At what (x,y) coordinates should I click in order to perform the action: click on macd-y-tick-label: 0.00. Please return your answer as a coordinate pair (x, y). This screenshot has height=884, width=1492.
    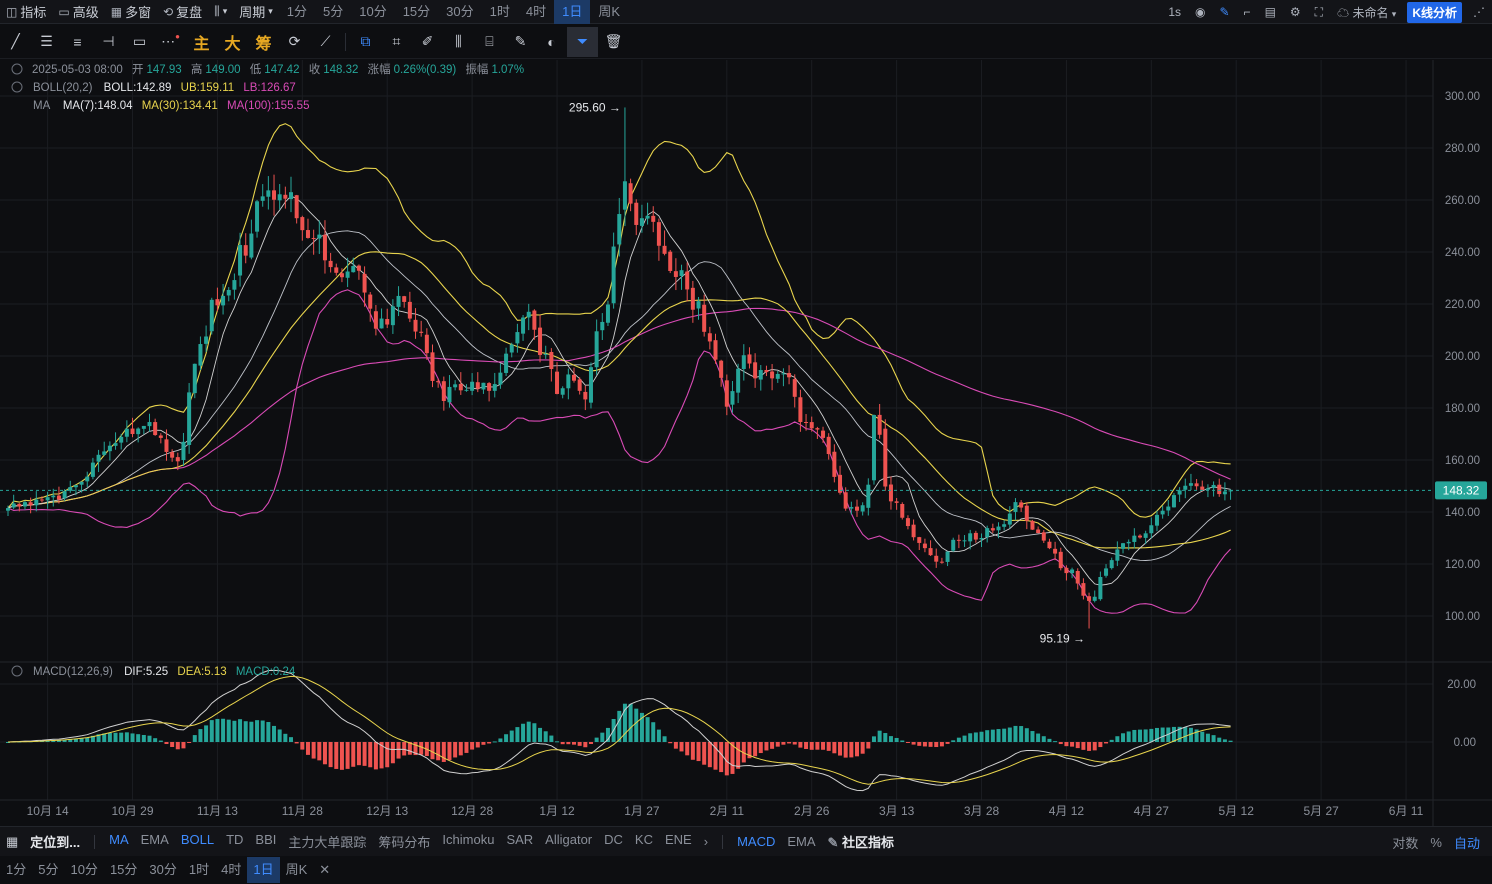
    Looking at the image, I should click on (1465, 743).